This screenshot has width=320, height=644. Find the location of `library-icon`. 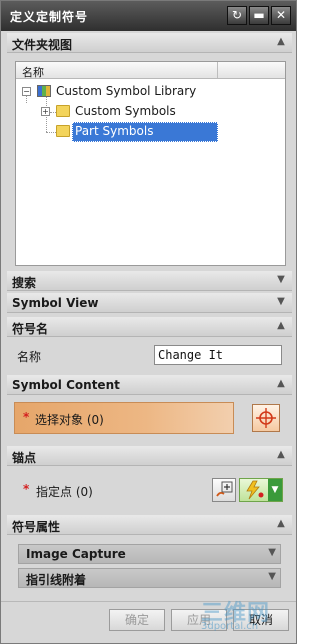

library-icon is located at coordinates (44, 91).